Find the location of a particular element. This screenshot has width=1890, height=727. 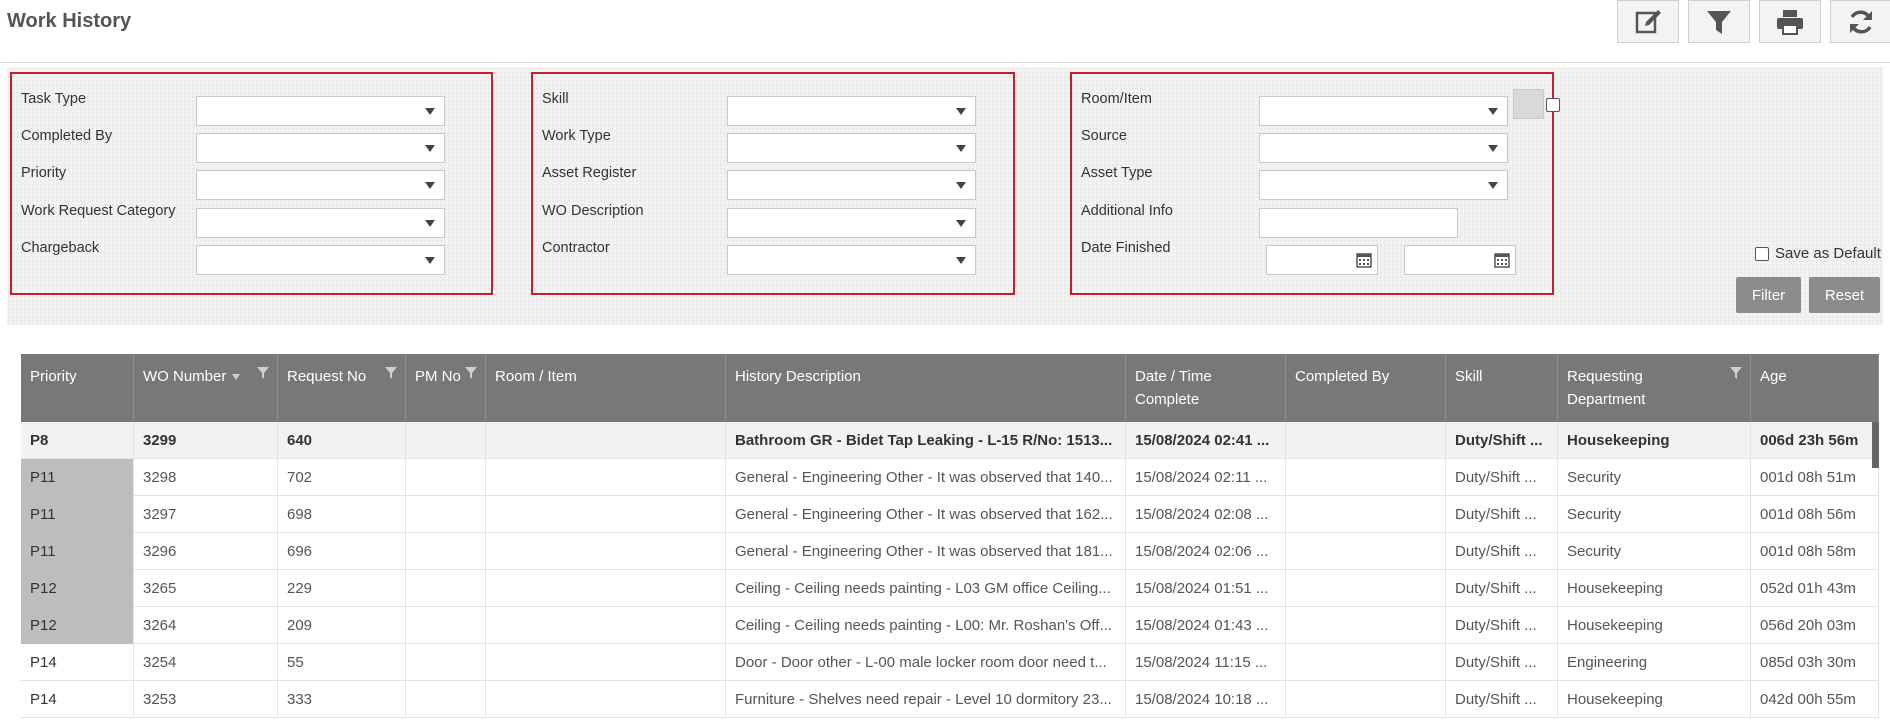

cell-wo-number: 3297 is located at coordinates (206, 514).